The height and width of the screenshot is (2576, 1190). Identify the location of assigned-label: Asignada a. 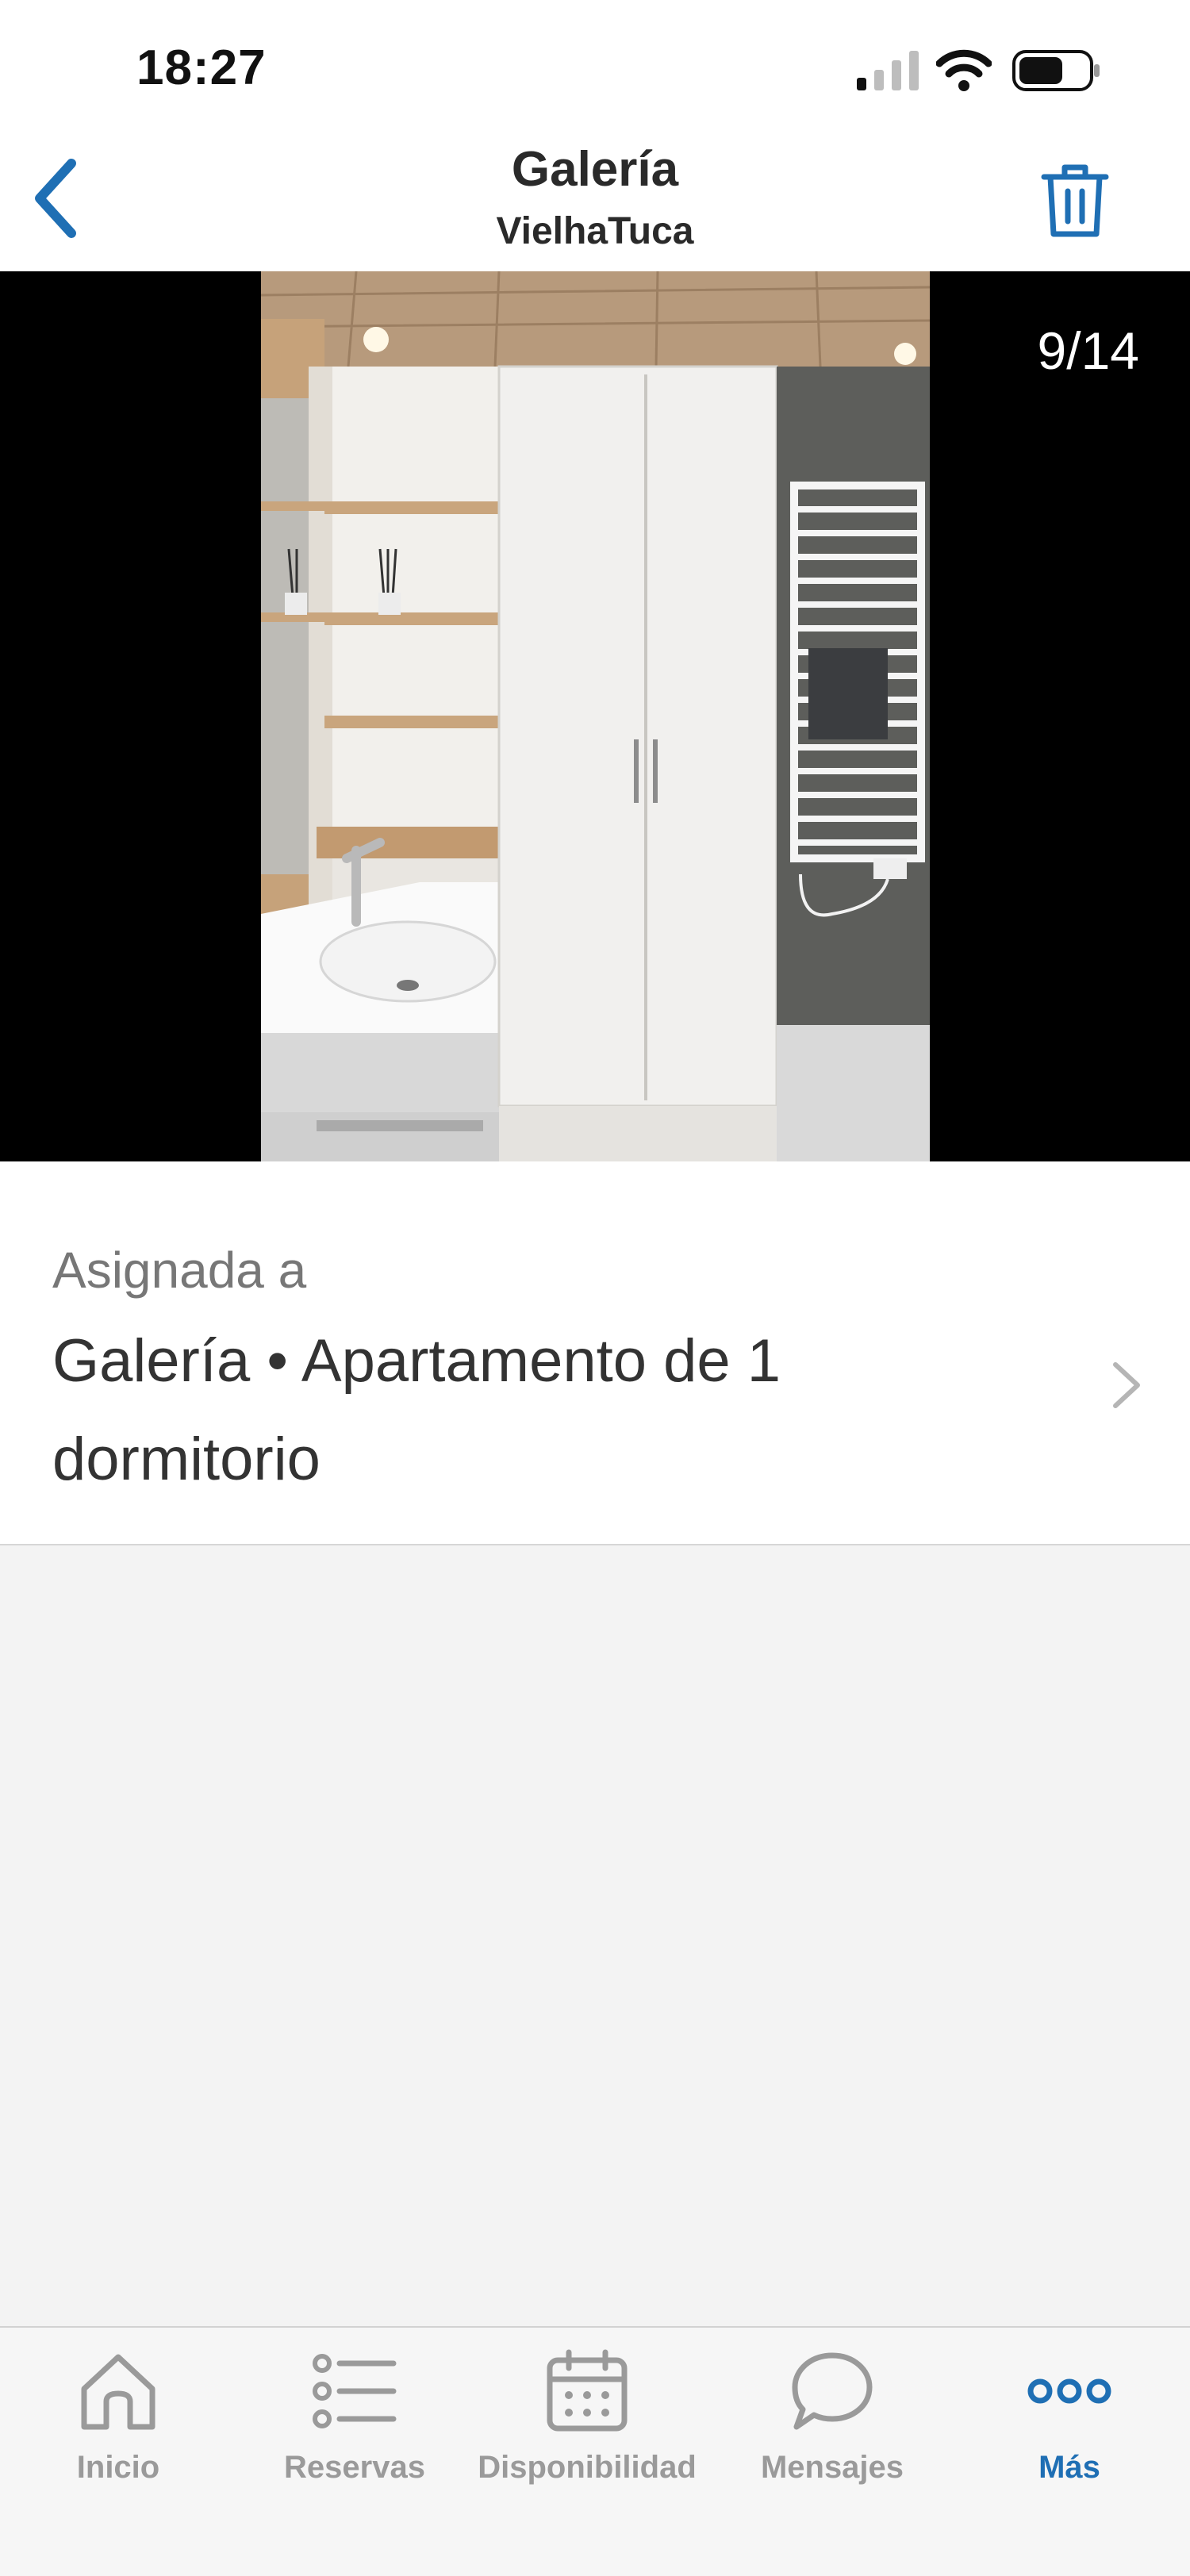
(179, 1270).